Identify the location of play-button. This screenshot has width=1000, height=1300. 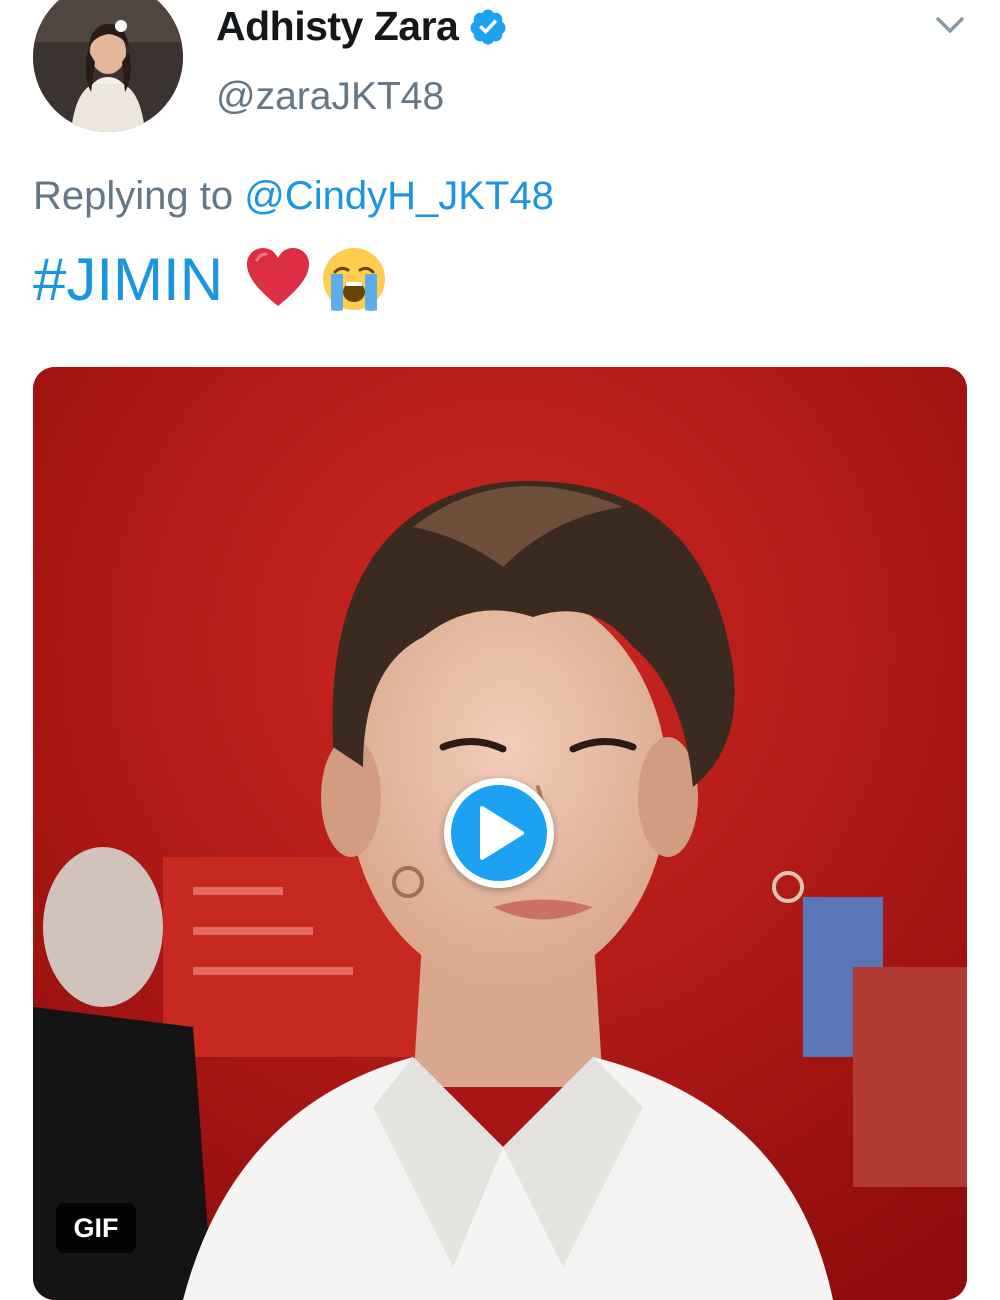
(499, 833).